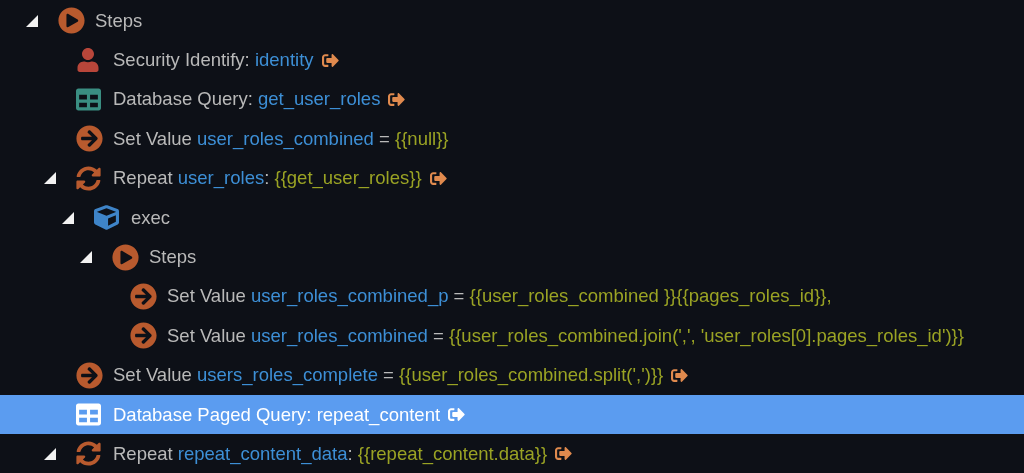  I want to click on node-label: Repeat repeat_content_data: {{repeat_content.data}}, so click(330, 454).